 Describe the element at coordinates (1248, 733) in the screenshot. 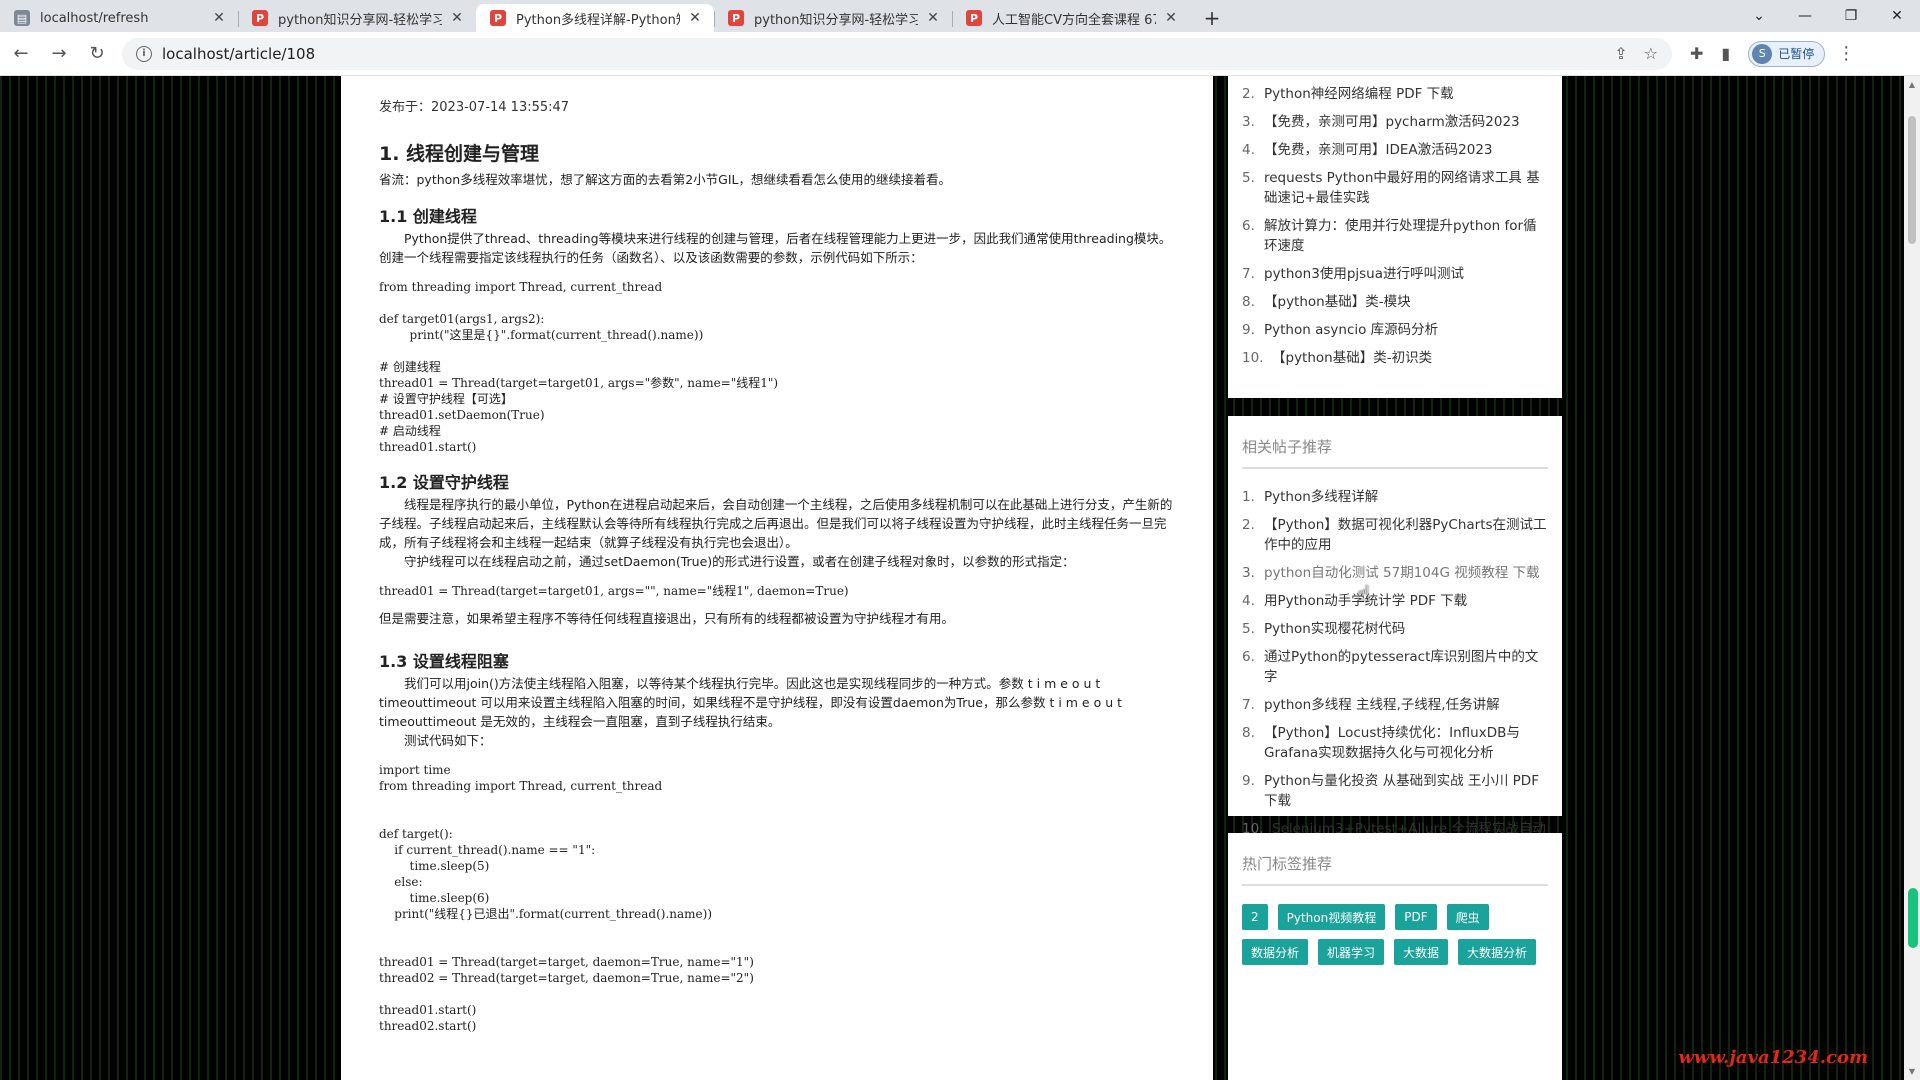

I see `list-item-number: 8.` at that location.